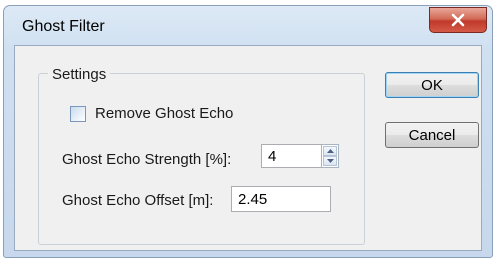 The height and width of the screenshot is (264, 498). I want to click on window-title: Ghost Filter, so click(63, 26).